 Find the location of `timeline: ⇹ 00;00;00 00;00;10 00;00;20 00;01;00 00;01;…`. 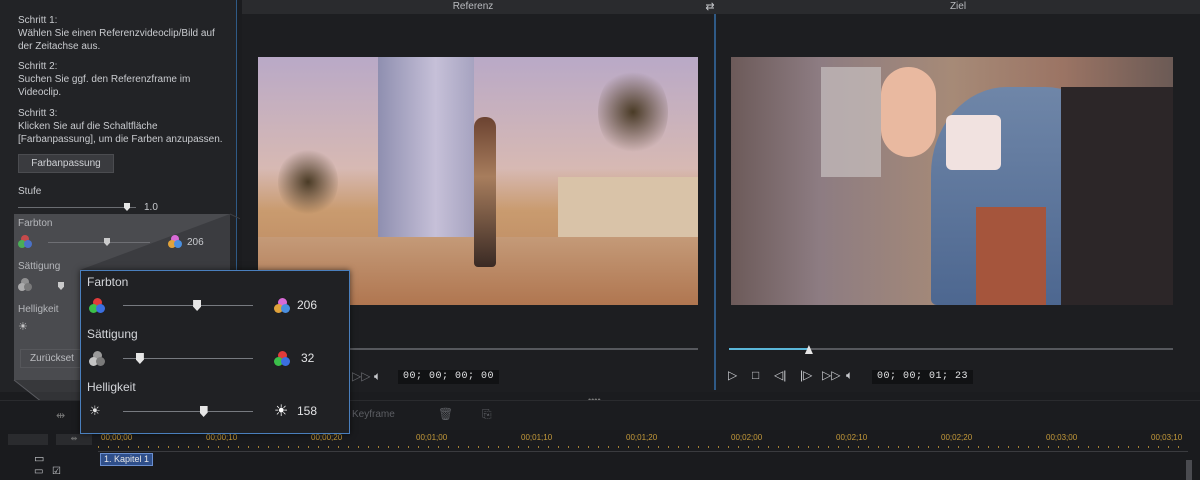

timeline: ⇹ 00;00;00 00;00;10 00;00;20 00;01;00 00;01;… is located at coordinates (600, 455).